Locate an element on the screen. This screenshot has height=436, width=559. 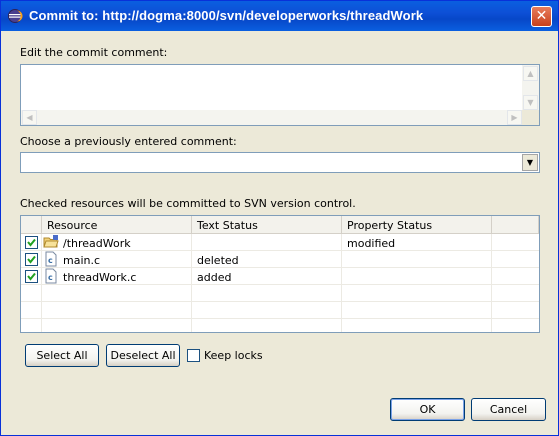
project-folder-icon is located at coordinates (51, 241).